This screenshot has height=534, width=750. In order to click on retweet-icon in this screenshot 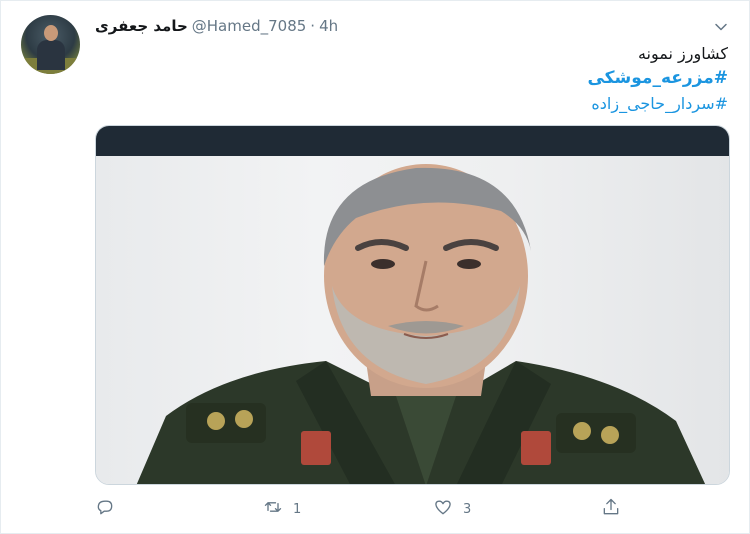, I will do `click(273, 509)`.